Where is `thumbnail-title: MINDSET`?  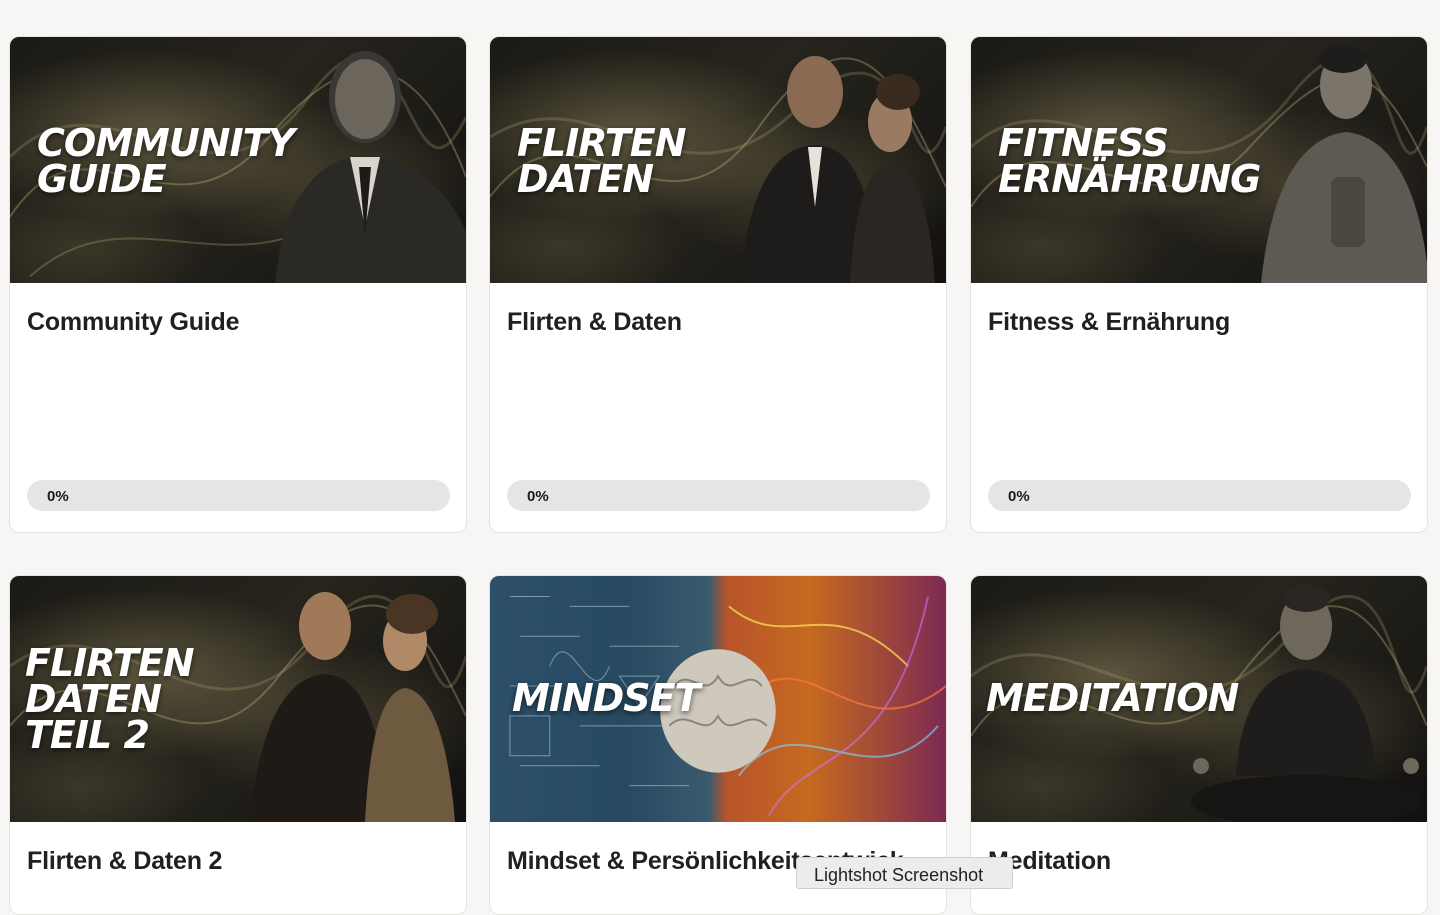
thumbnail-title: MINDSET is located at coordinates (606, 698).